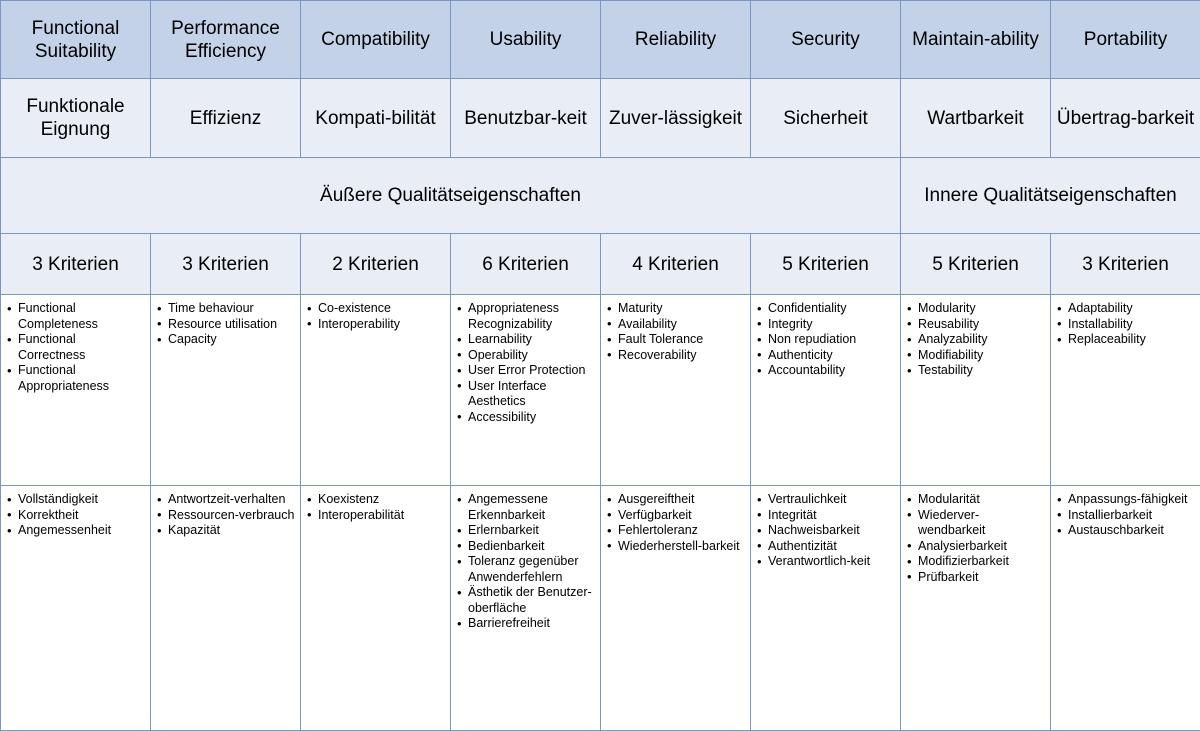 This screenshot has width=1200, height=731. What do you see at coordinates (75, 118) in the screenshot?
I see `characteristic-name-de: Funktionale Eignung` at bounding box center [75, 118].